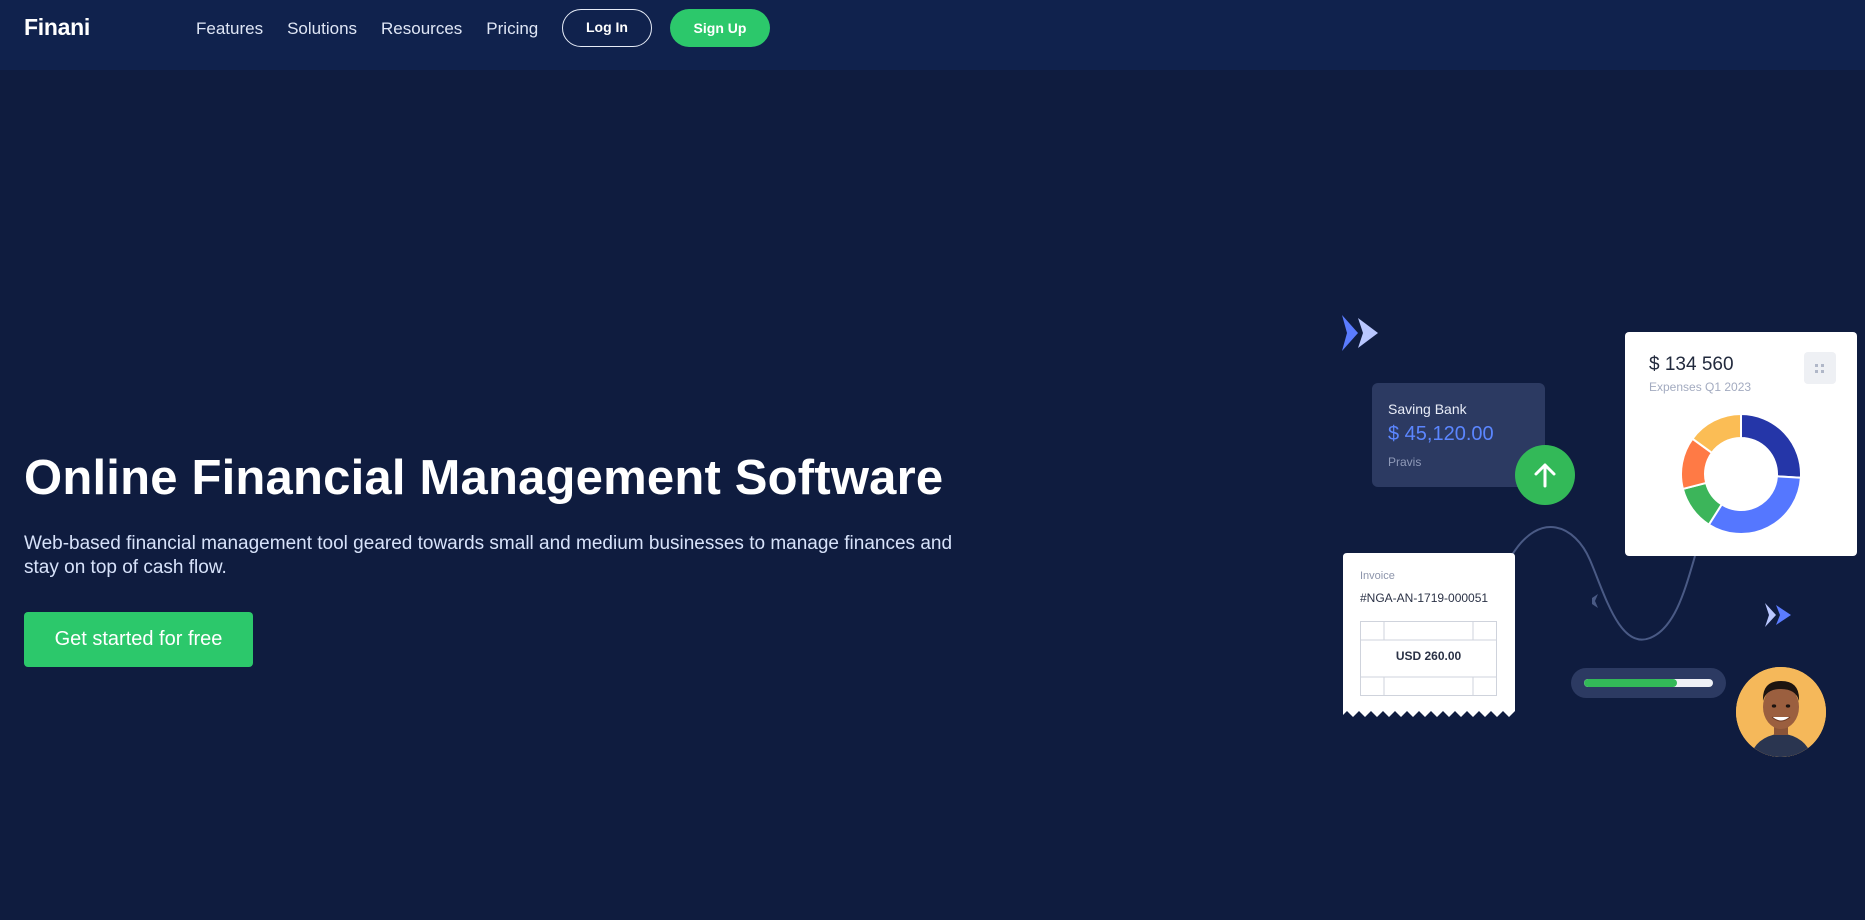 Image resolution: width=1865 pixels, height=920 pixels. What do you see at coordinates (1429, 638) in the screenshot?
I see `invoice-receipt: Invoice #NGA-AN-1719-000051 USD 260.00` at bounding box center [1429, 638].